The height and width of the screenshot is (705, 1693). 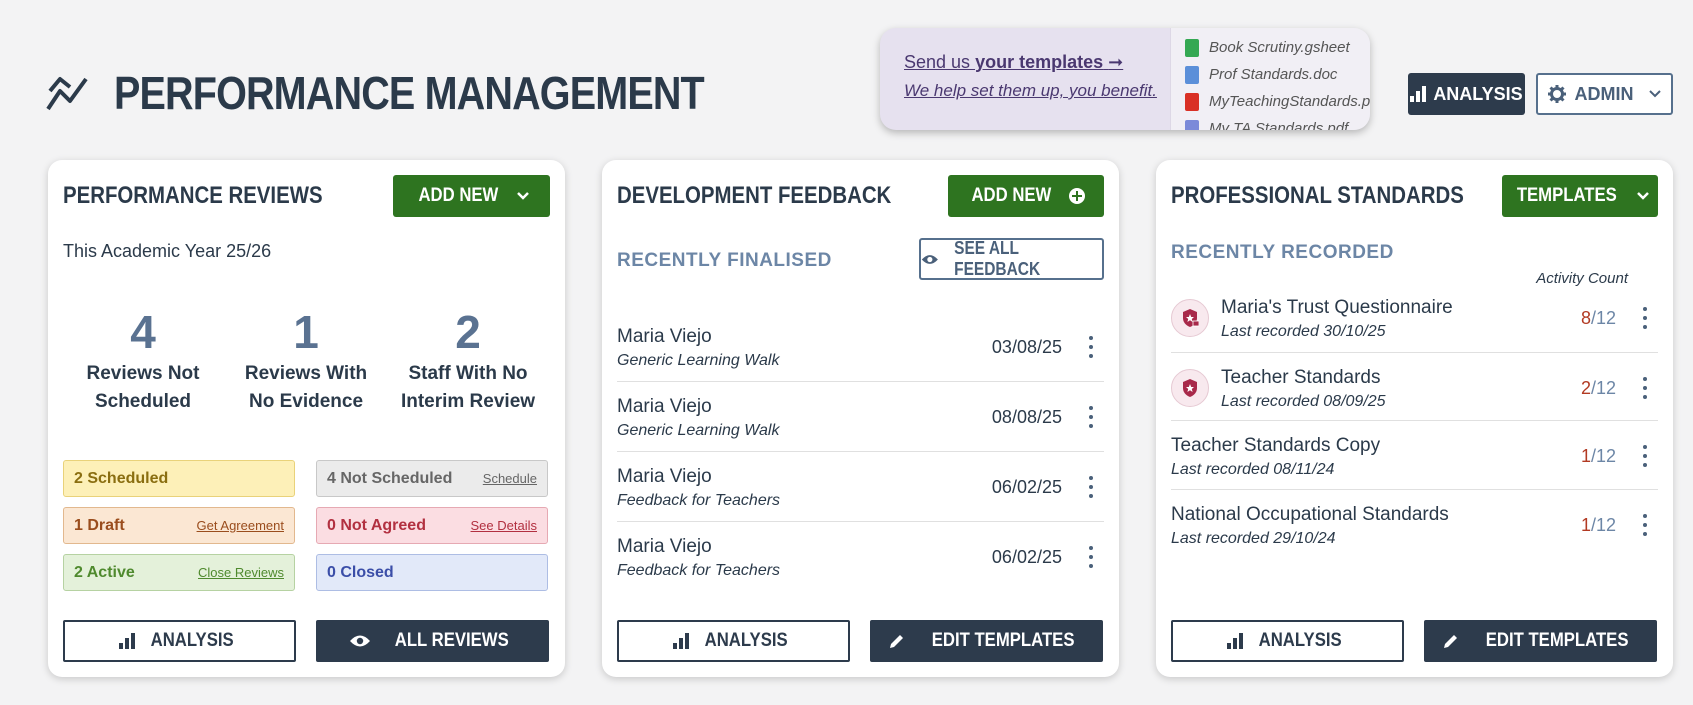 What do you see at coordinates (241, 572) in the screenshot?
I see `close-reviews-link: Close Reviews` at bounding box center [241, 572].